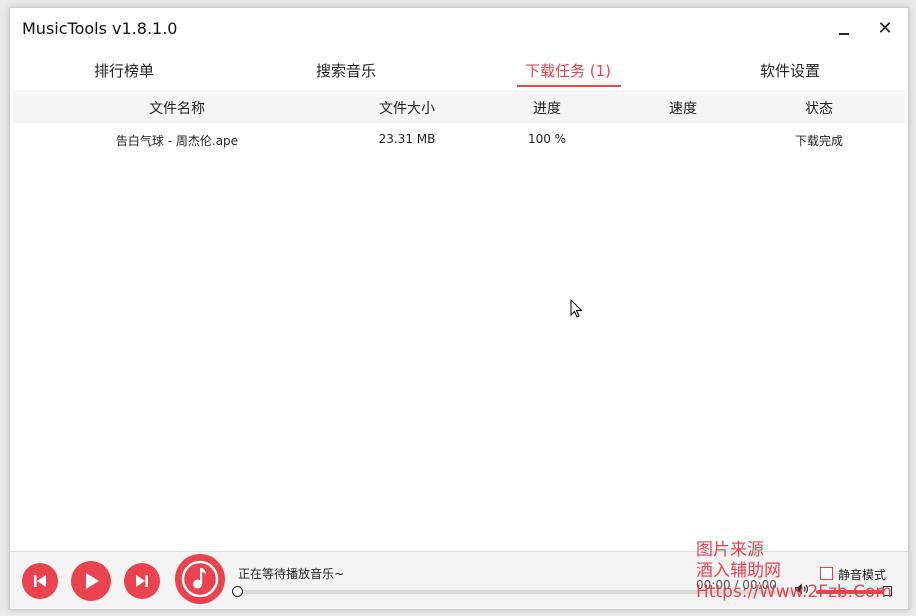 The height and width of the screenshot is (616, 916). Describe the element at coordinates (794, 571) in the screenshot. I see `watermark: 图片来源 酒入辅助网 Https://Www.2Fzb.Com` at that location.